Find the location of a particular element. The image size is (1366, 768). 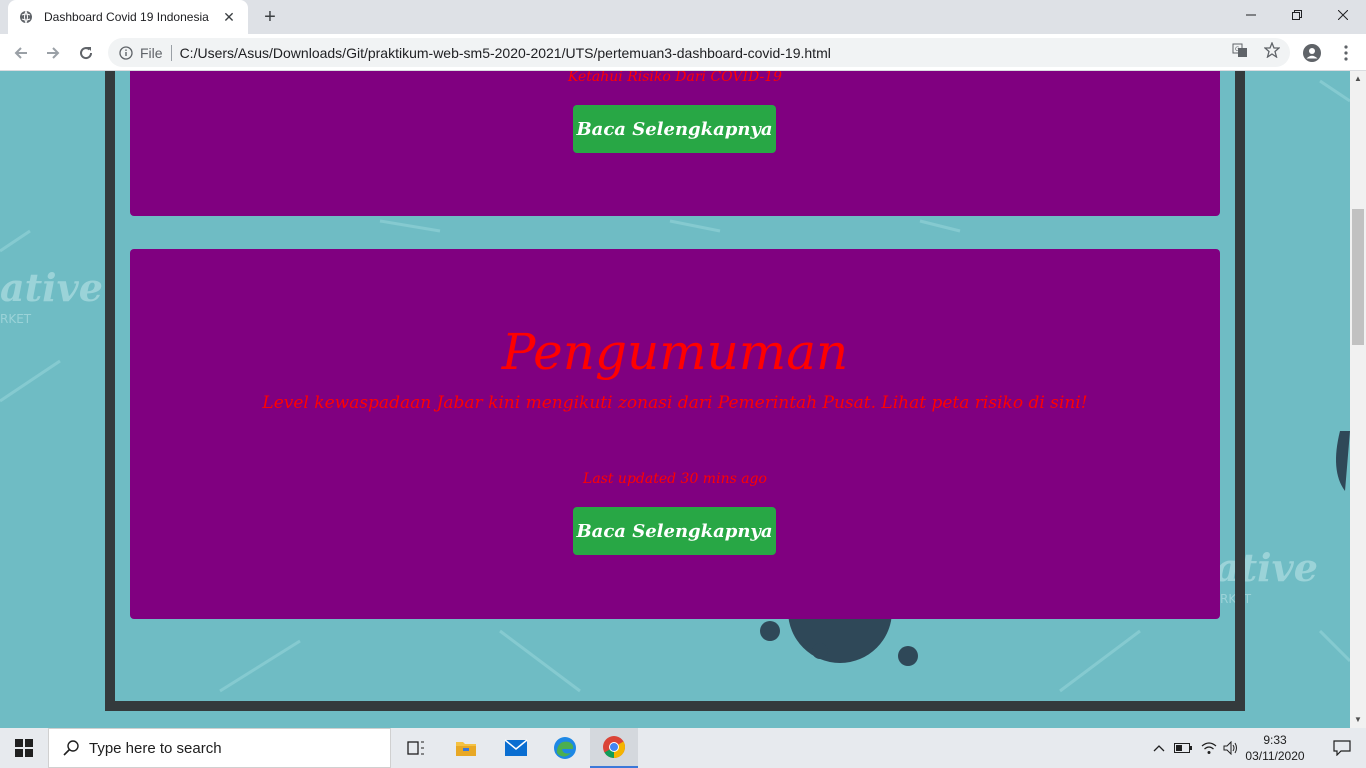

browser-tab: Dashboard Covid 19 Indonesia ✕ is located at coordinates (128, 17).